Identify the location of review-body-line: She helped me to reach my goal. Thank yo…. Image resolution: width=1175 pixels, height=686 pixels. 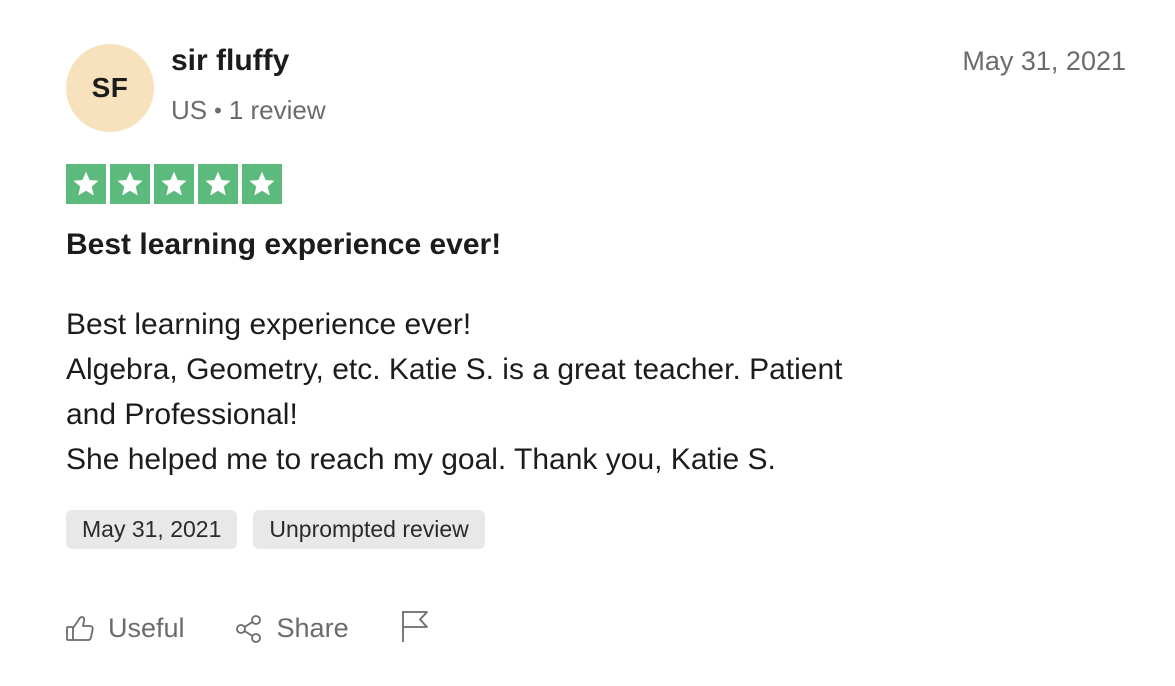
(421, 459).